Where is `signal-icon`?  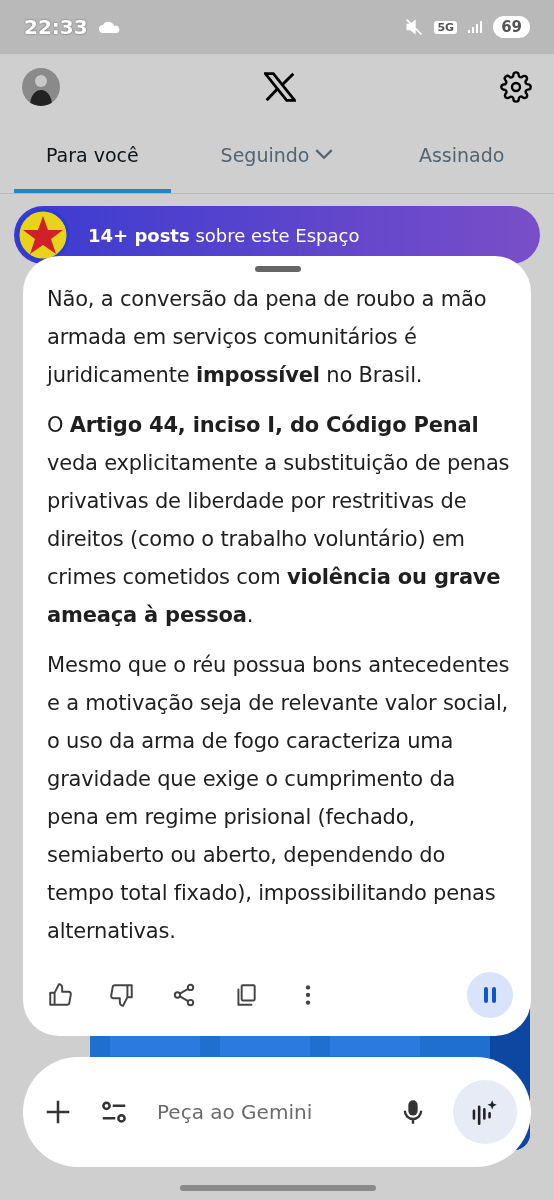
signal-icon is located at coordinates (475, 27).